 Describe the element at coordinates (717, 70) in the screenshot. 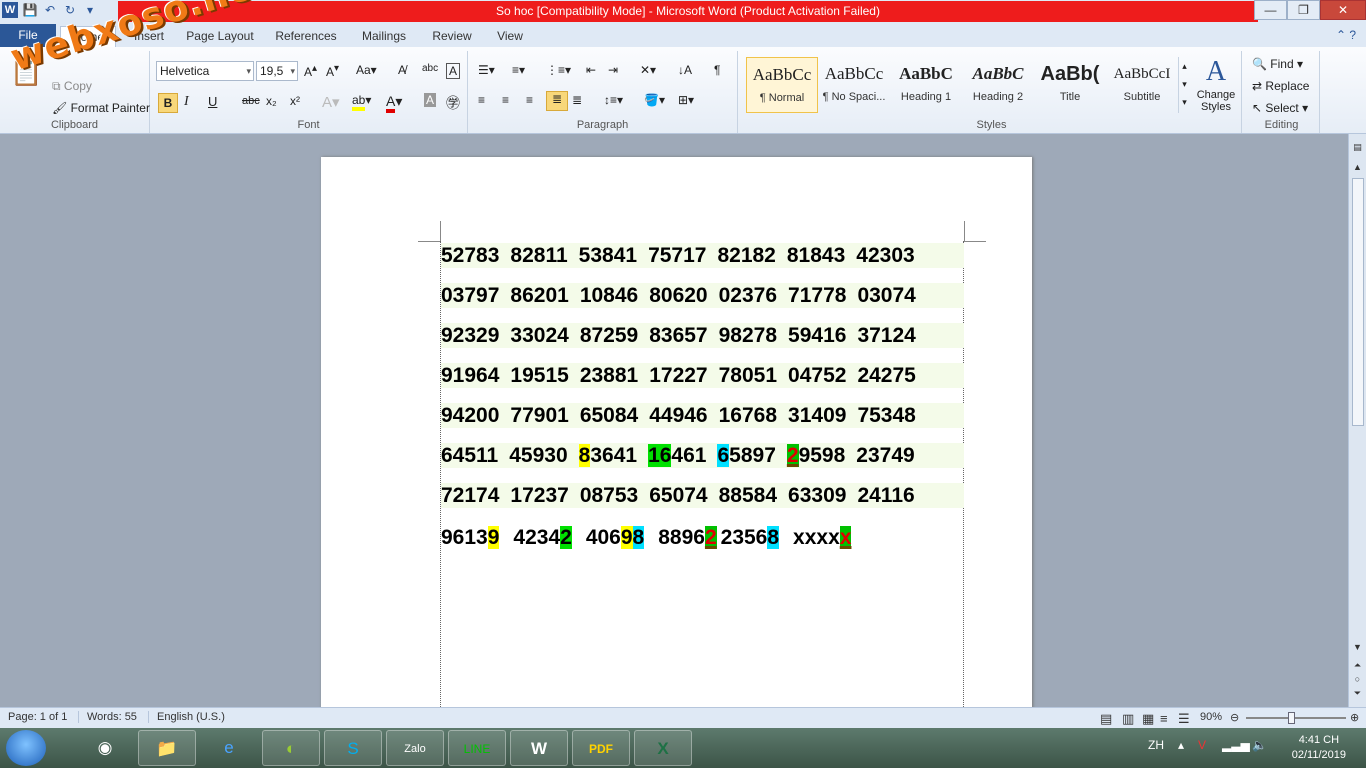

I see `show-hide-marks-icon: ¶` at that location.